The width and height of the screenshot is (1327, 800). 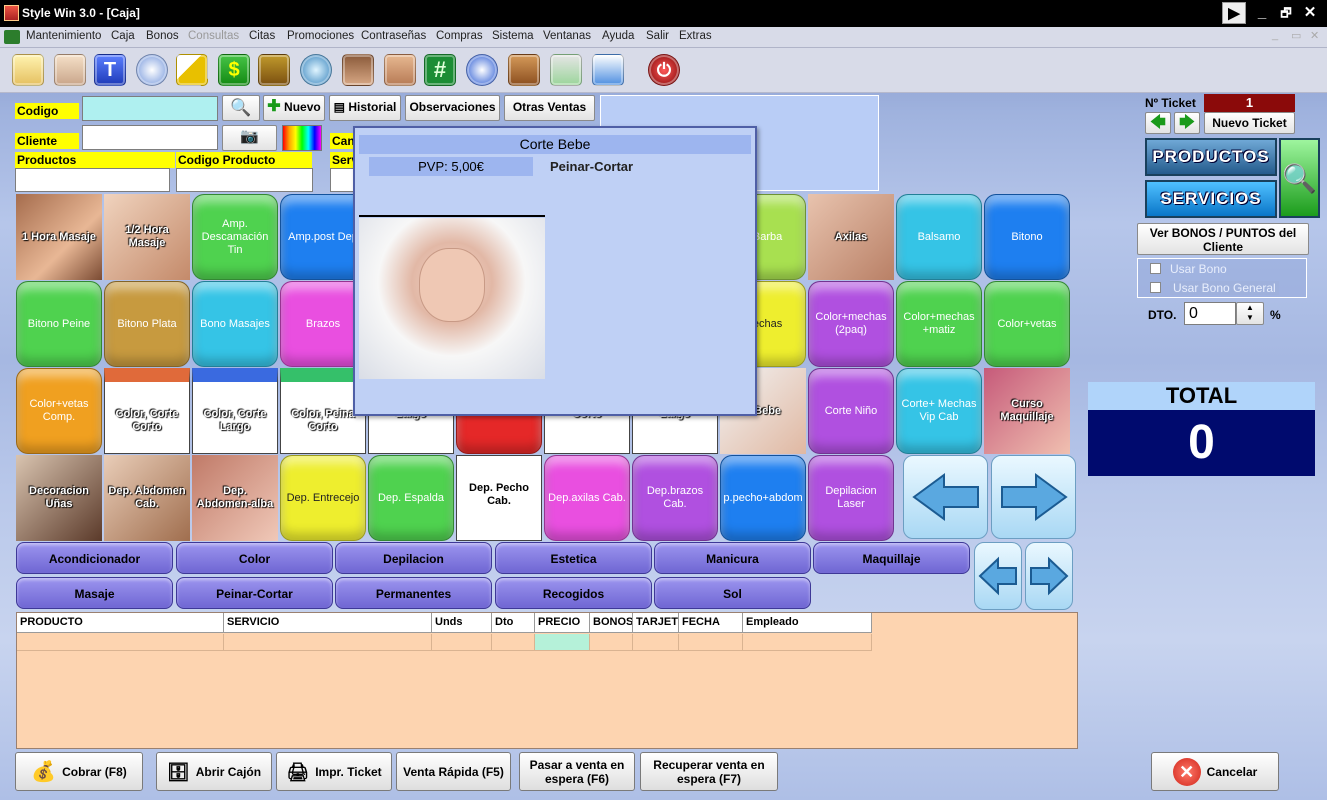 What do you see at coordinates (1027, 324) in the screenshot?
I see `service-tile: Color+vetas` at bounding box center [1027, 324].